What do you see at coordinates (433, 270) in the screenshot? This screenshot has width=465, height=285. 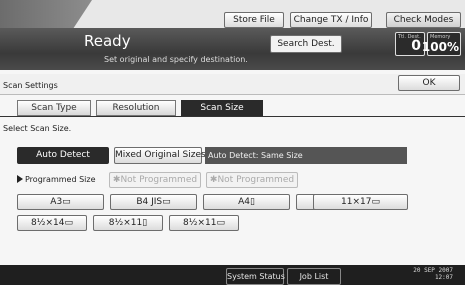 I see `date-text: 20 SEP 2007` at bounding box center [433, 270].